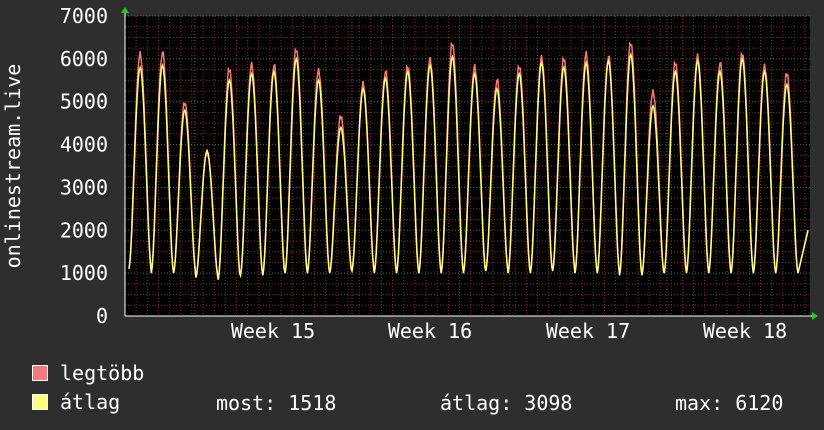 This screenshot has height=430, width=824. What do you see at coordinates (509, 331) in the screenshot?
I see `x-tick-labels: Week 15 Week 16 Week 17 Week 18` at bounding box center [509, 331].